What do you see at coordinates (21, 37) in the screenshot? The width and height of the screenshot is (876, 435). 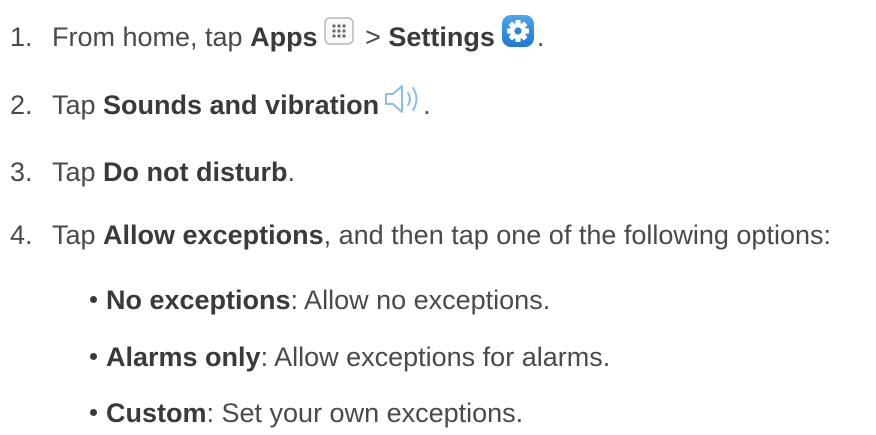 I see `step-number: 1.` at bounding box center [21, 37].